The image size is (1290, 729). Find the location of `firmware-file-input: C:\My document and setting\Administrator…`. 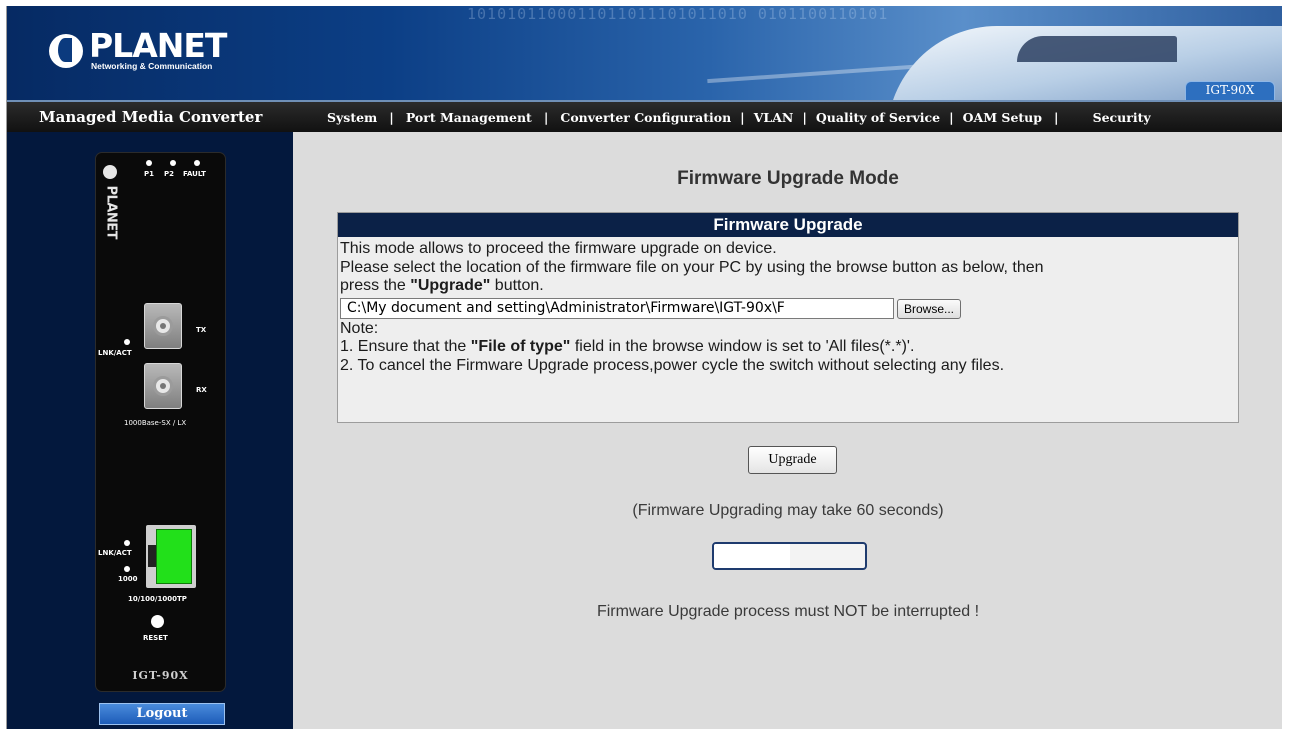

firmware-file-input: C:\My document and setting\Administrator… is located at coordinates (617, 308).